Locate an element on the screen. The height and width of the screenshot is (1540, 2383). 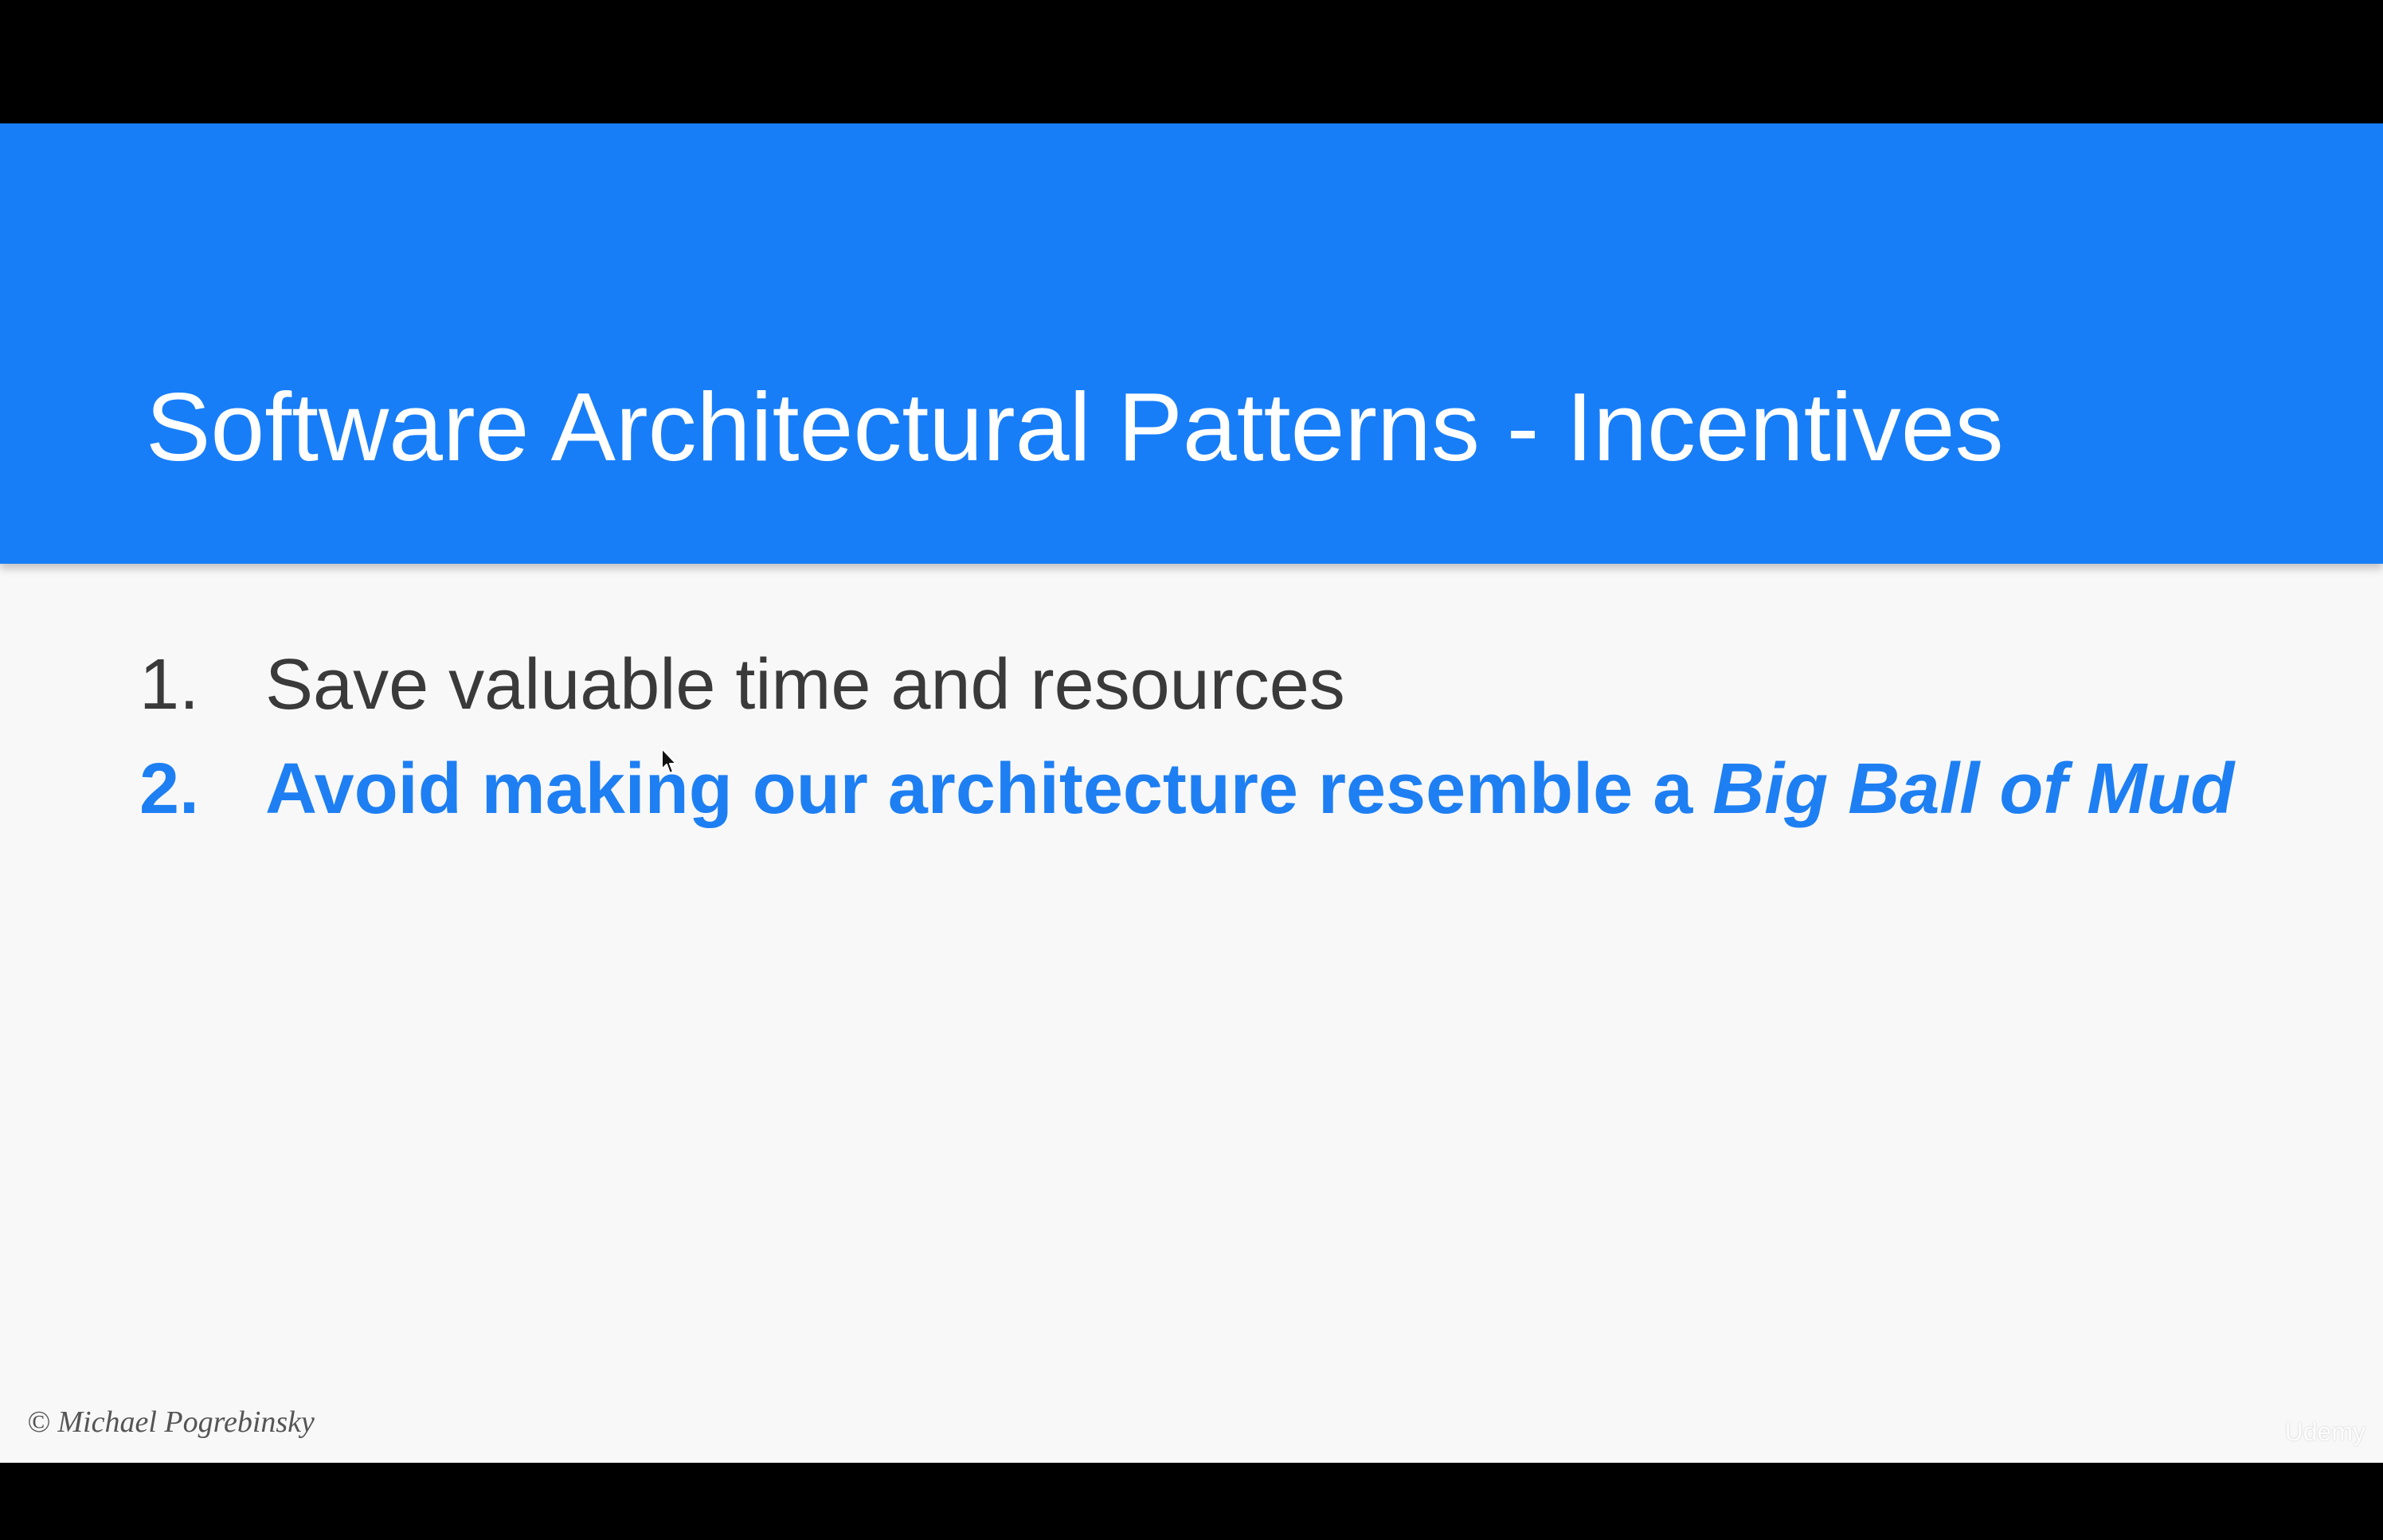
list-item: 1. Save valuable time and resources is located at coordinates (1186, 685).